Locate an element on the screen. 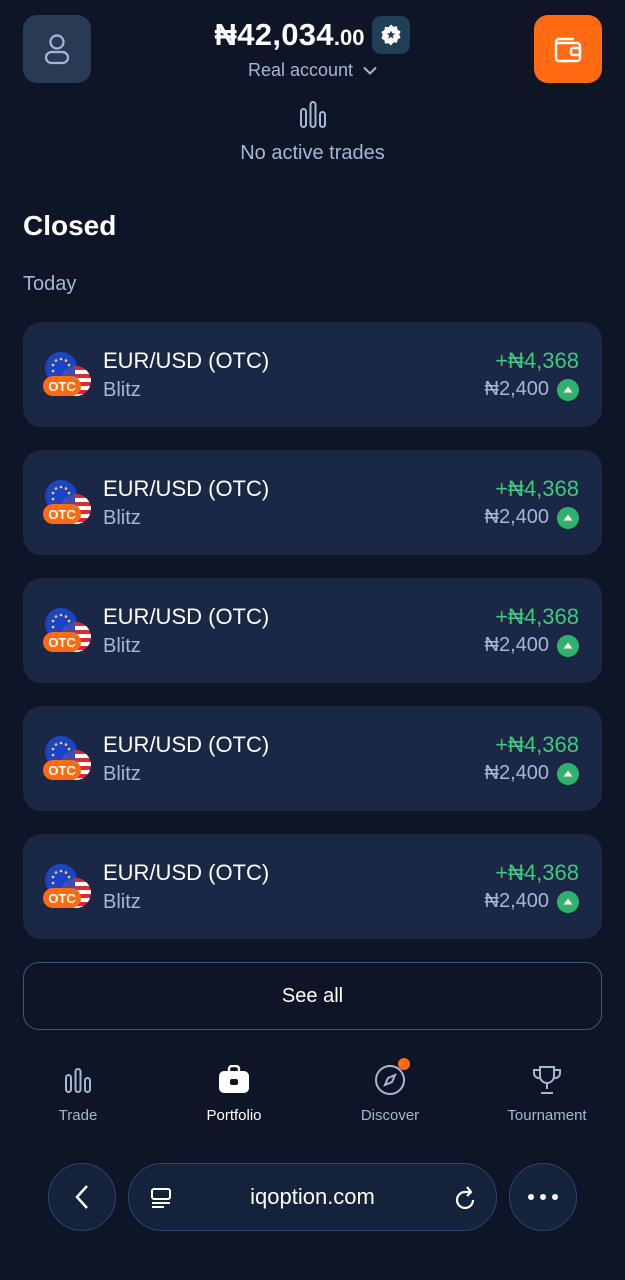 This screenshot has height=1280, width=625. nav-item-trade: Trade is located at coordinates (78, 1092).